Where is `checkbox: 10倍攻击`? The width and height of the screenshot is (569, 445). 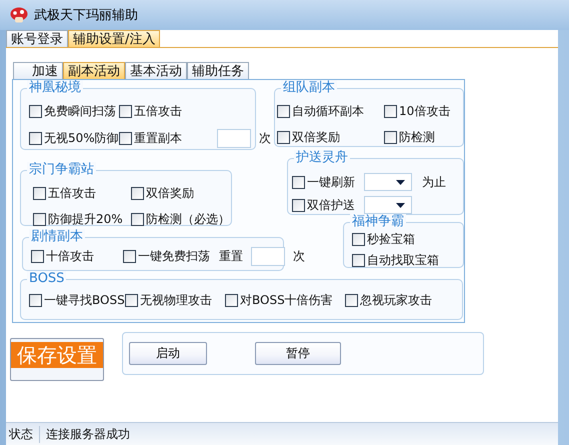 checkbox: 10倍攻击 is located at coordinates (437, 111).